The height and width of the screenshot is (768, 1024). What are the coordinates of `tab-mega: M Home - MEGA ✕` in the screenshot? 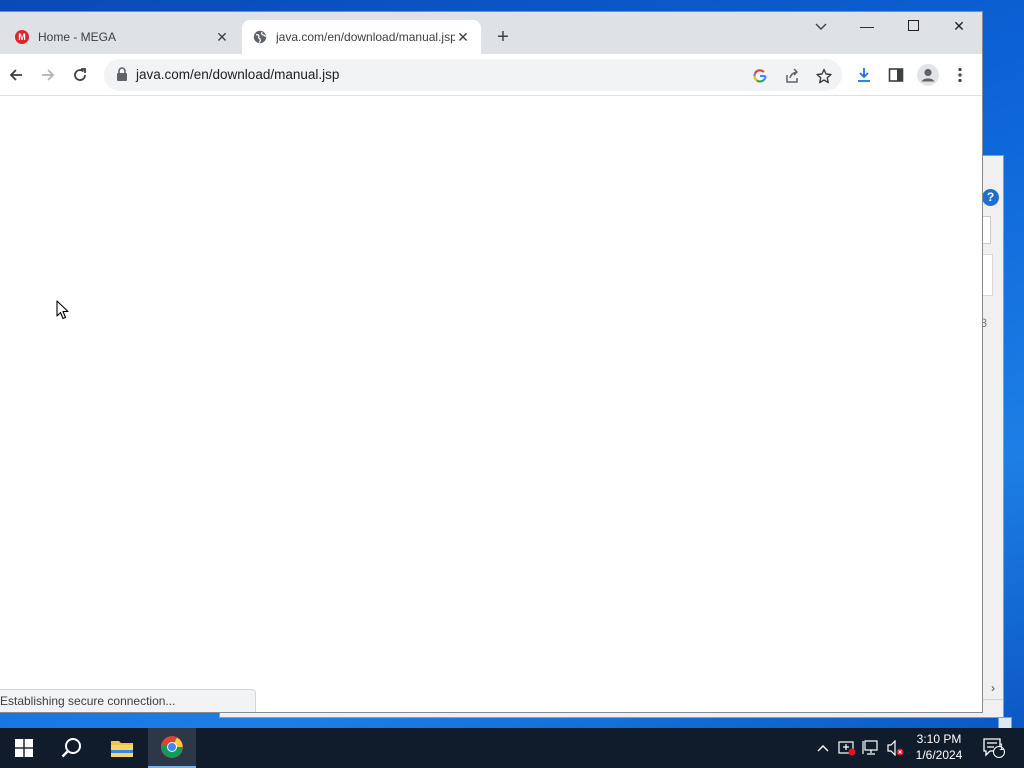 It's located at (122, 37).